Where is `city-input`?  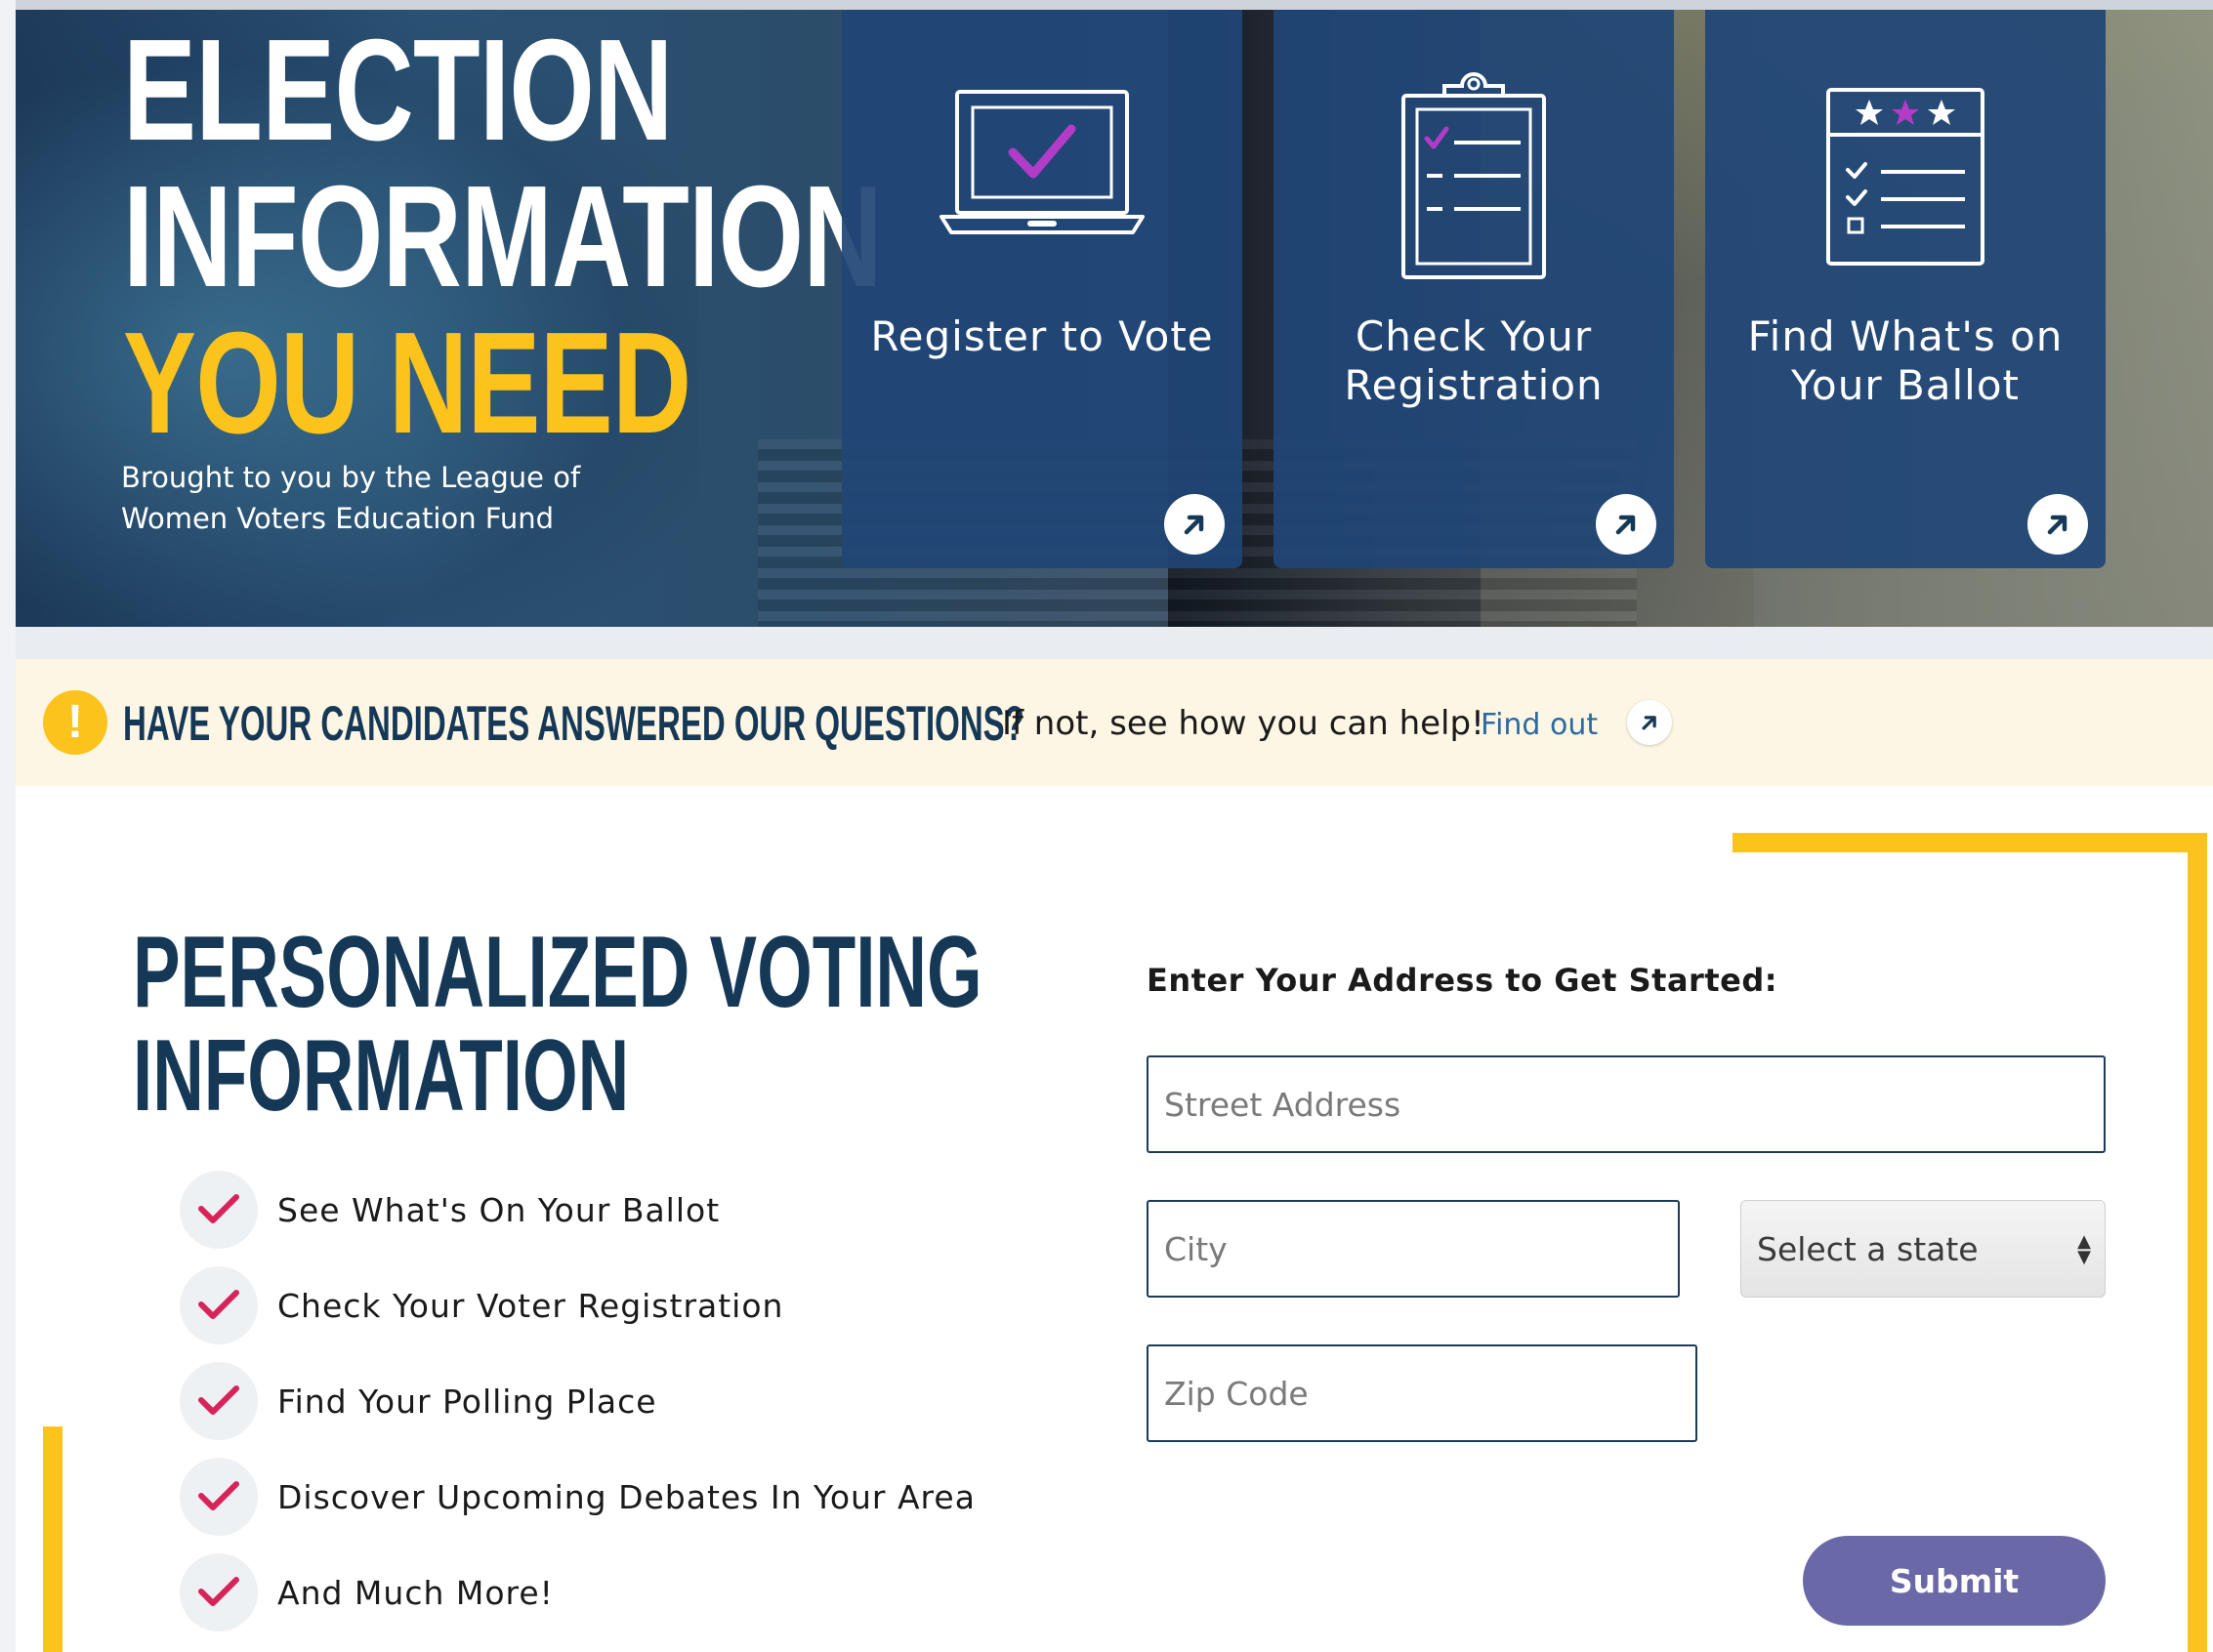 city-input is located at coordinates (1413, 1249).